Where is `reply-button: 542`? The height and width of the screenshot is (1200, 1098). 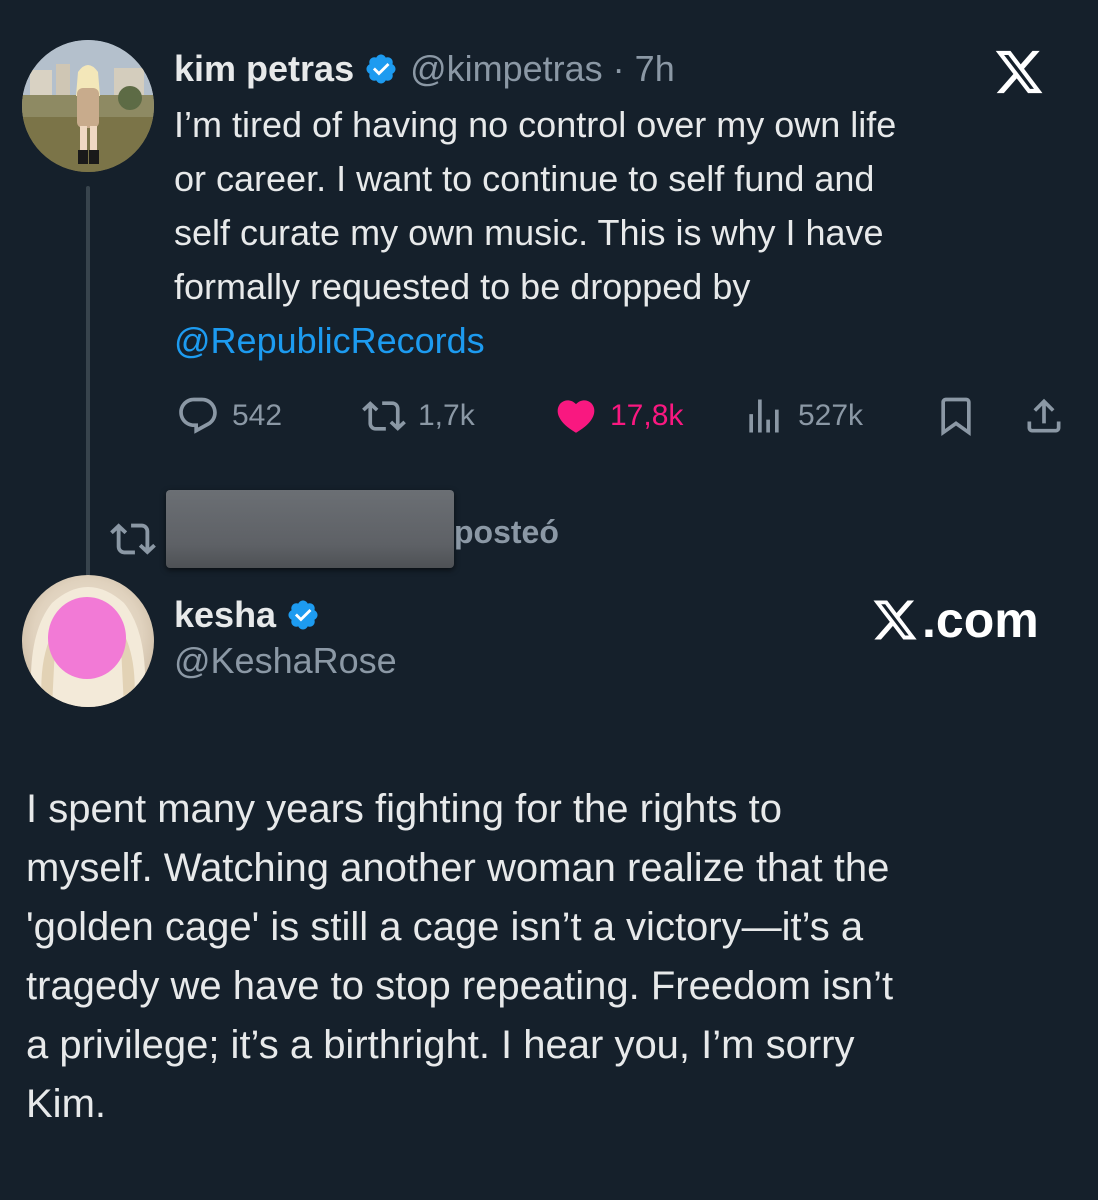
reply-button: 542 is located at coordinates (229, 416).